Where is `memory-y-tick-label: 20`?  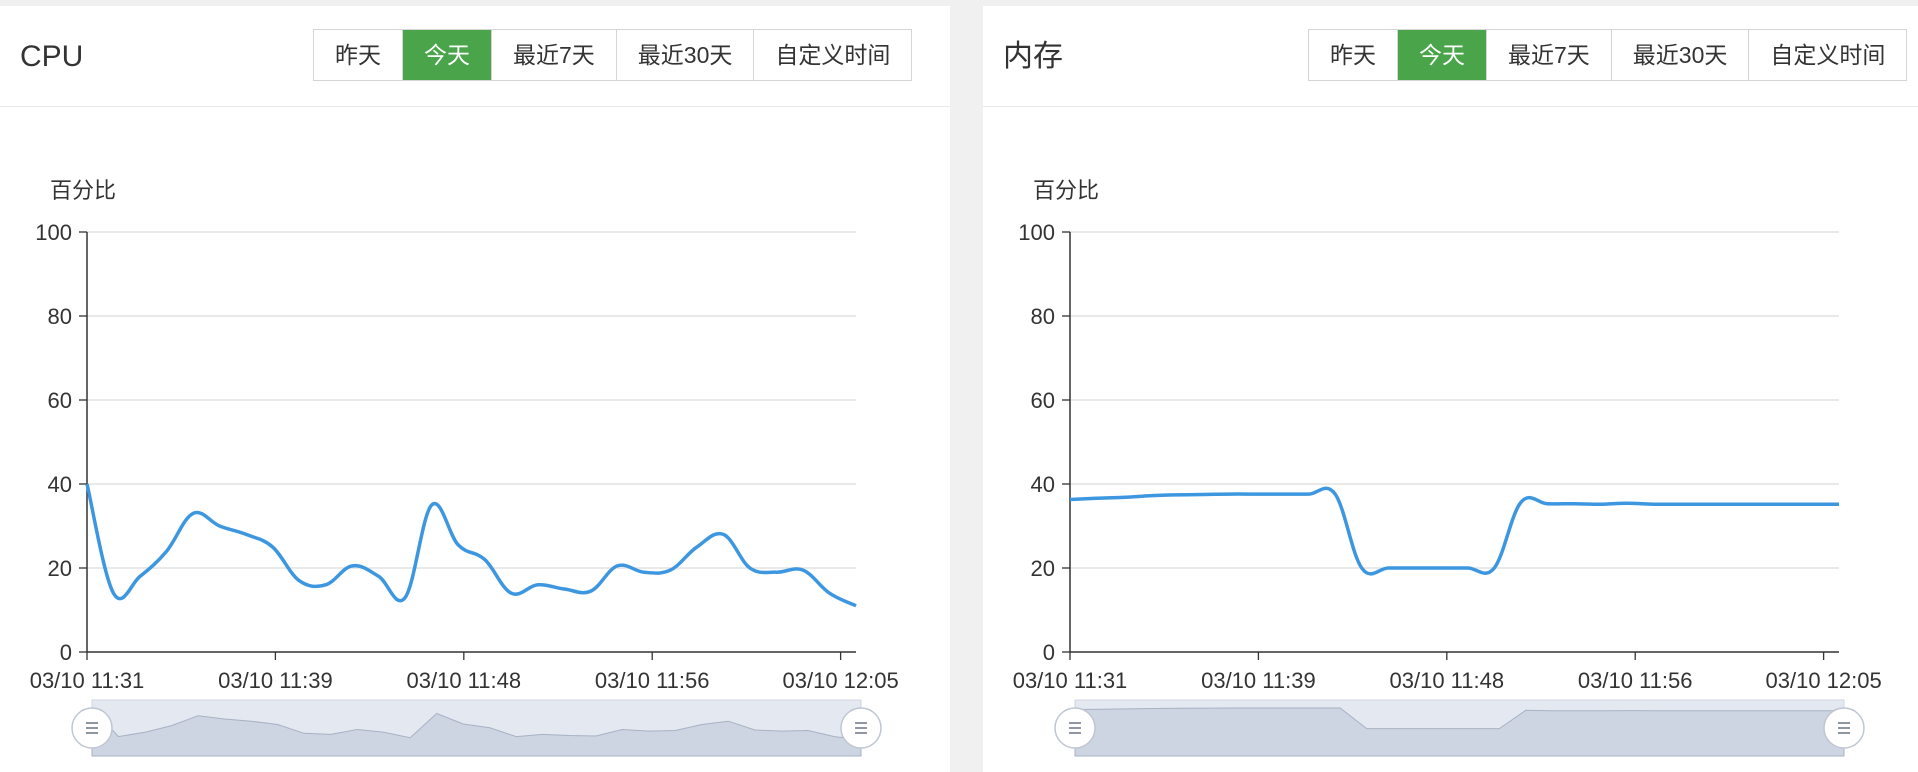
memory-y-tick-label: 20 is located at coordinates (1043, 568).